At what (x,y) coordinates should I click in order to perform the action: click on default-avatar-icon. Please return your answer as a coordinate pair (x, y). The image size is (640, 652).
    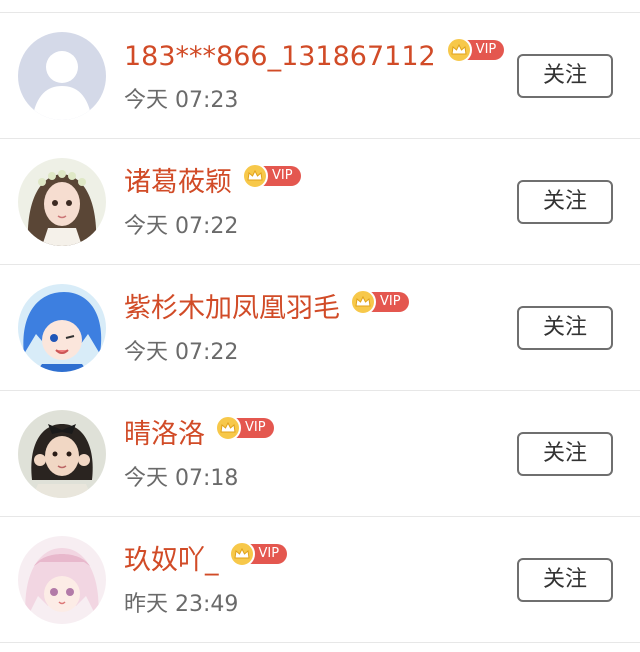
    Looking at the image, I should click on (62, 76).